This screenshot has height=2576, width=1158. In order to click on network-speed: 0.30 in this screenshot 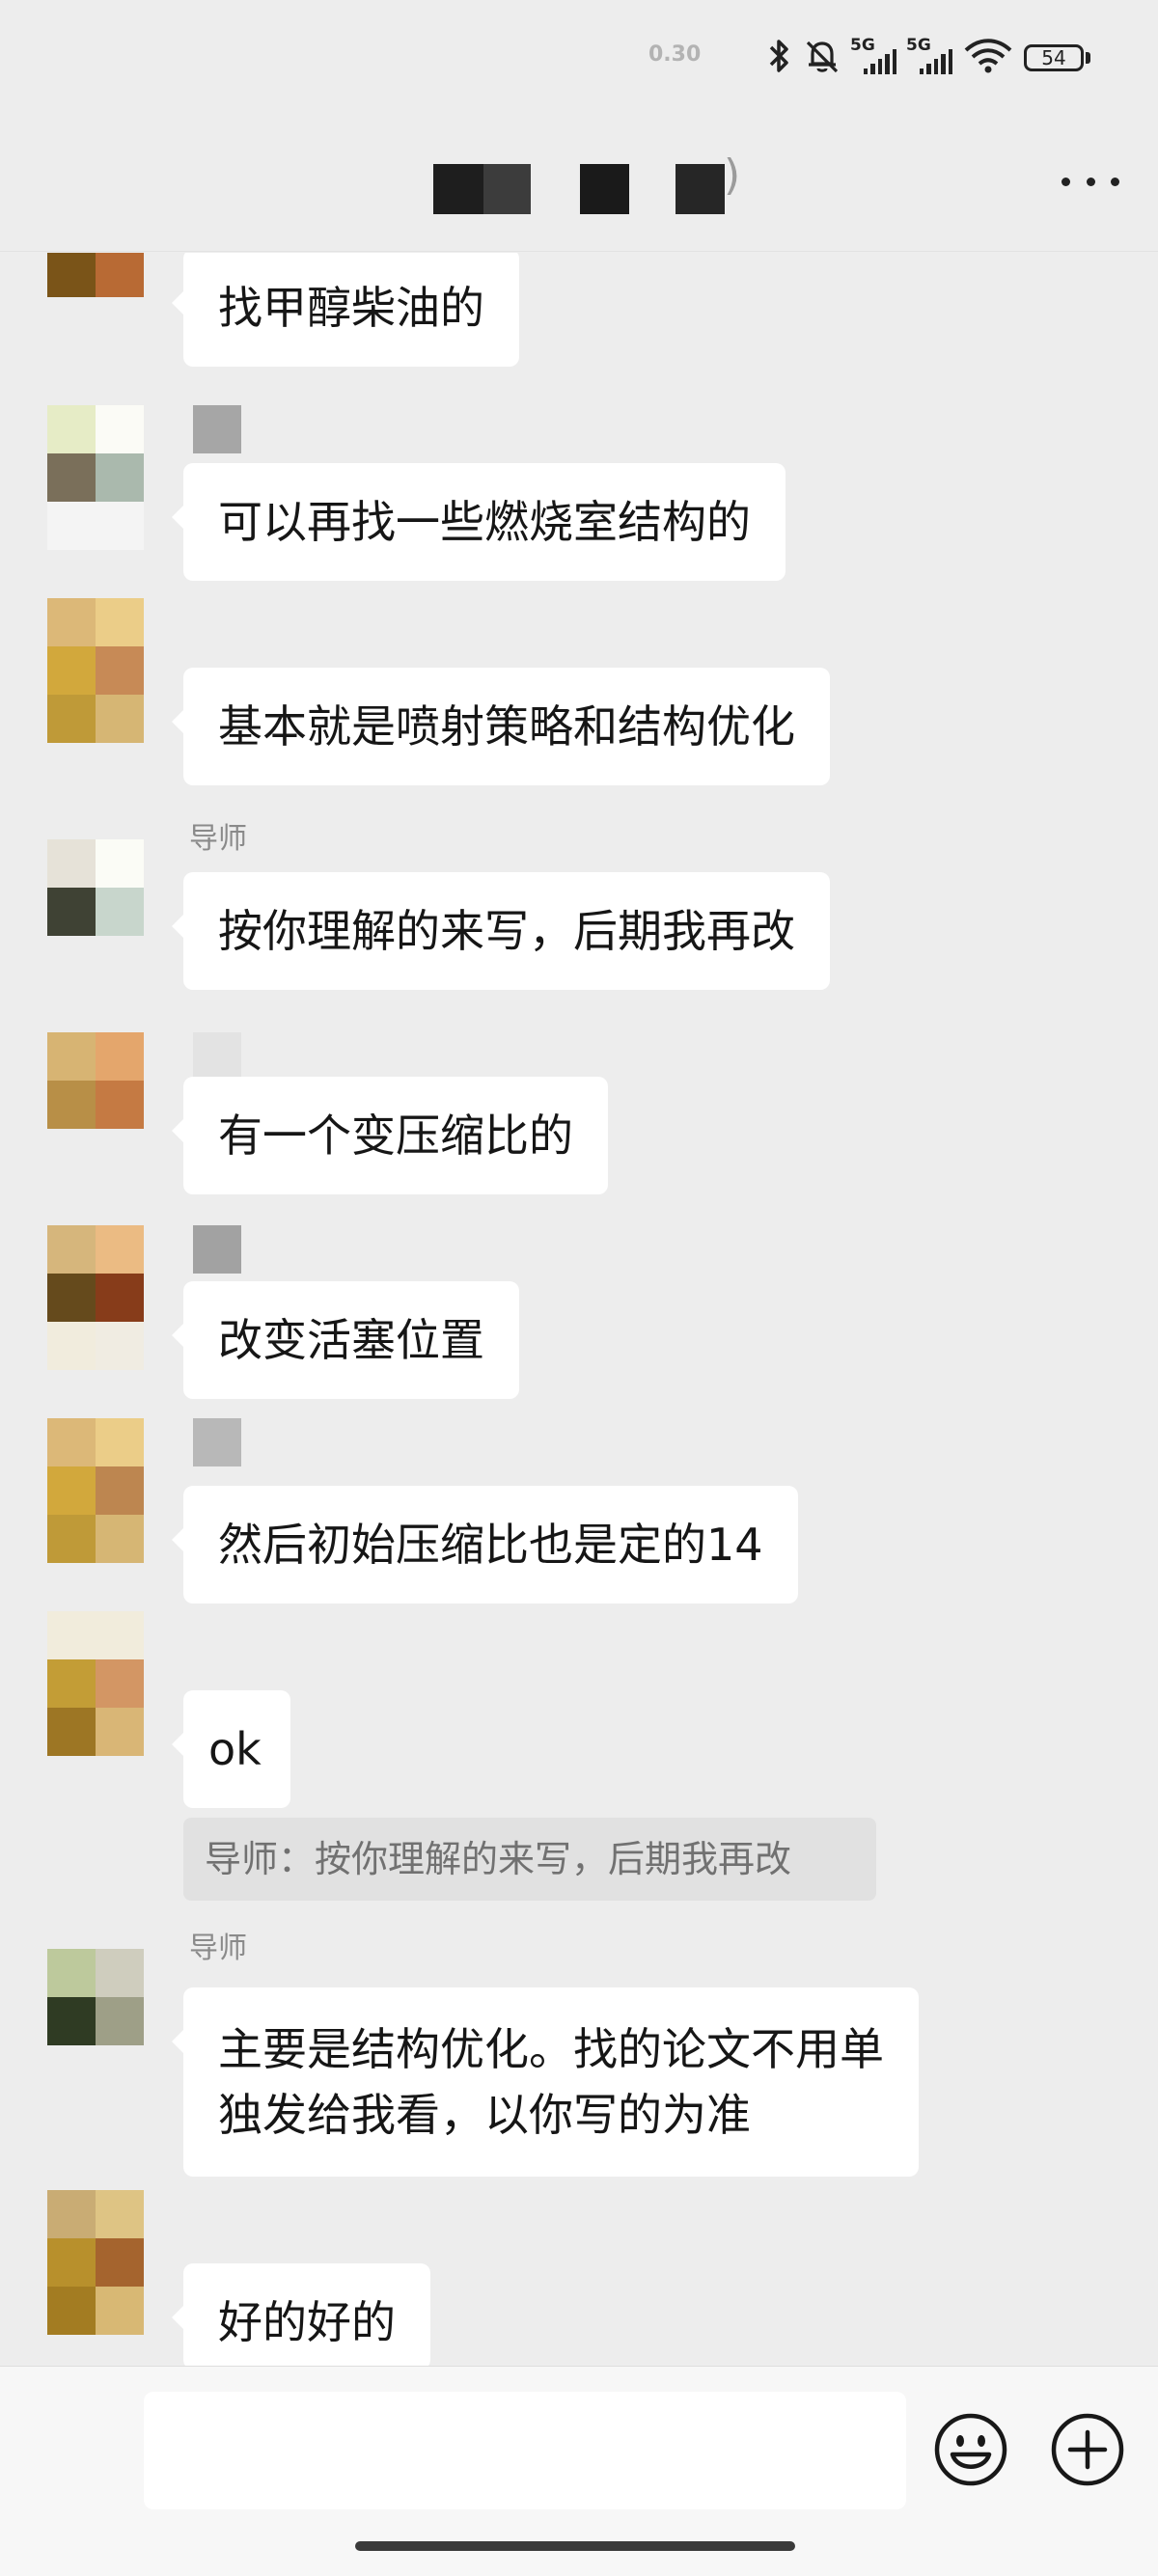, I will do `click(675, 54)`.